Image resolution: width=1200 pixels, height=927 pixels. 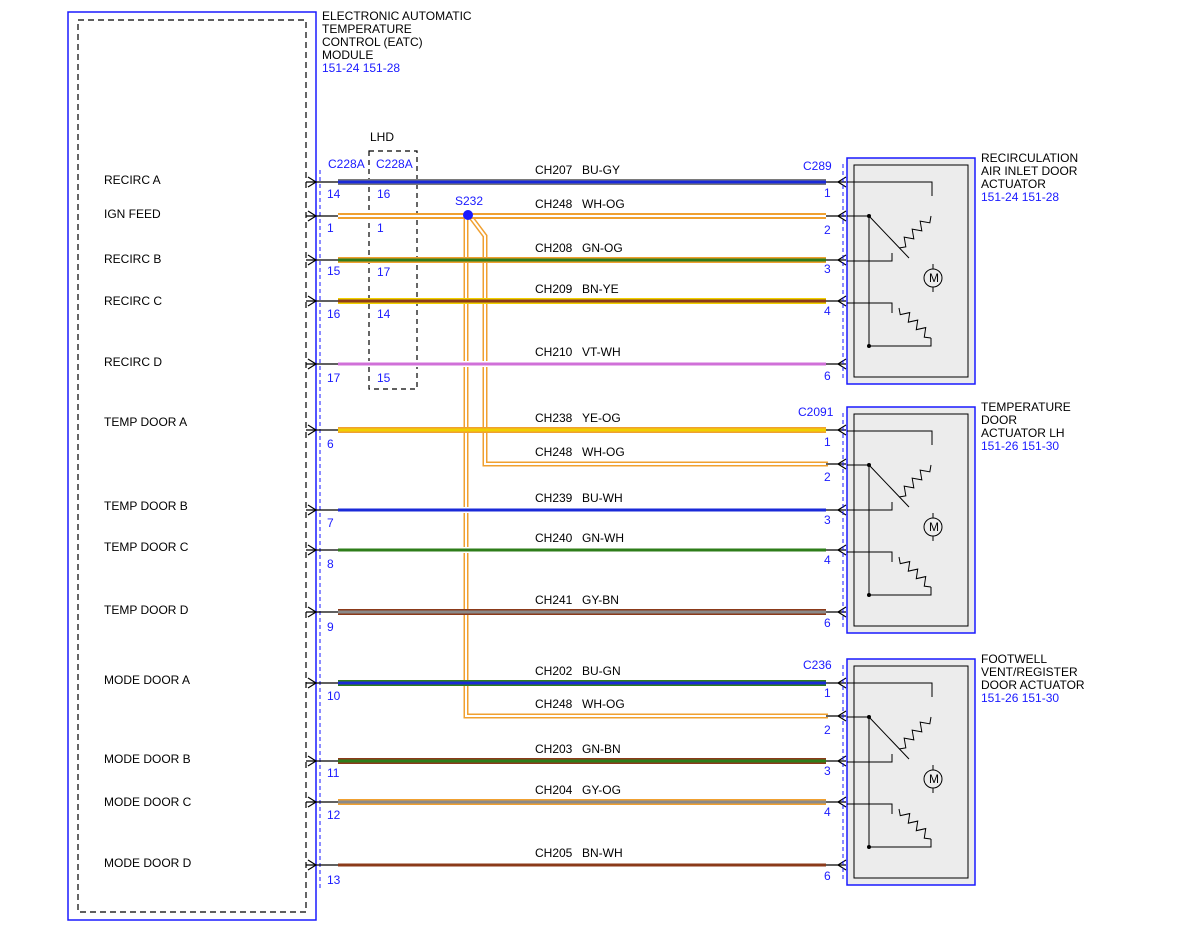 What do you see at coordinates (475, 802) in the screenshot?
I see `circuit-ch204-row: CH204 GY-OG MODE DOOR C 12 4` at bounding box center [475, 802].